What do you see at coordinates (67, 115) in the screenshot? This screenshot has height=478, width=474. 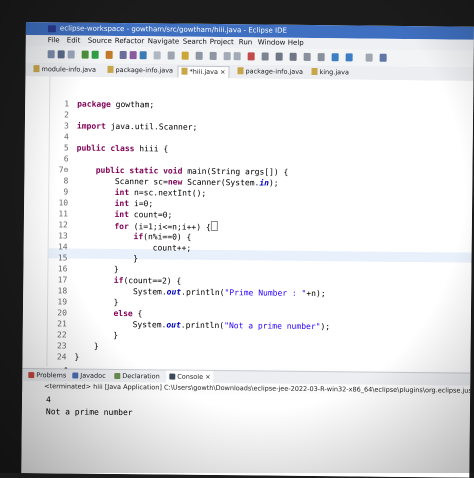 I see `line-number: 2` at bounding box center [67, 115].